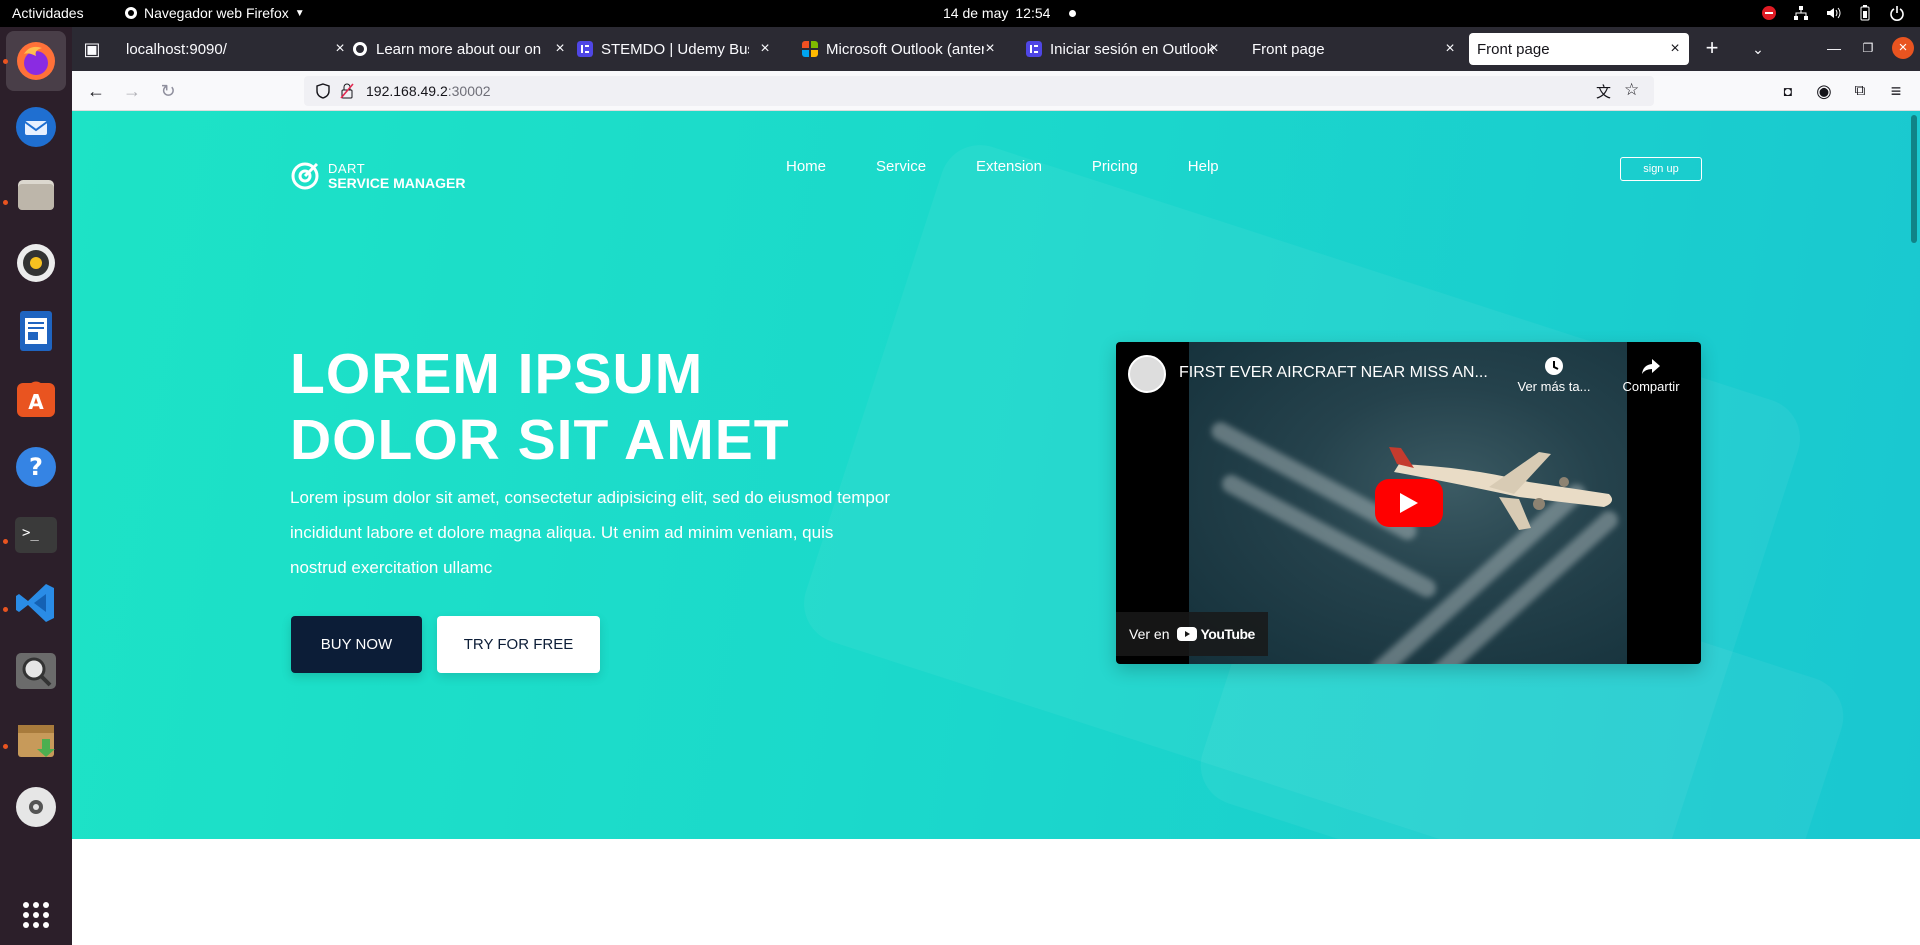 This screenshot has width=1920, height=945. Describe the element at coordinates (132, 91) in the screenshot. I see `forward-arrow-icon: →` at that location.